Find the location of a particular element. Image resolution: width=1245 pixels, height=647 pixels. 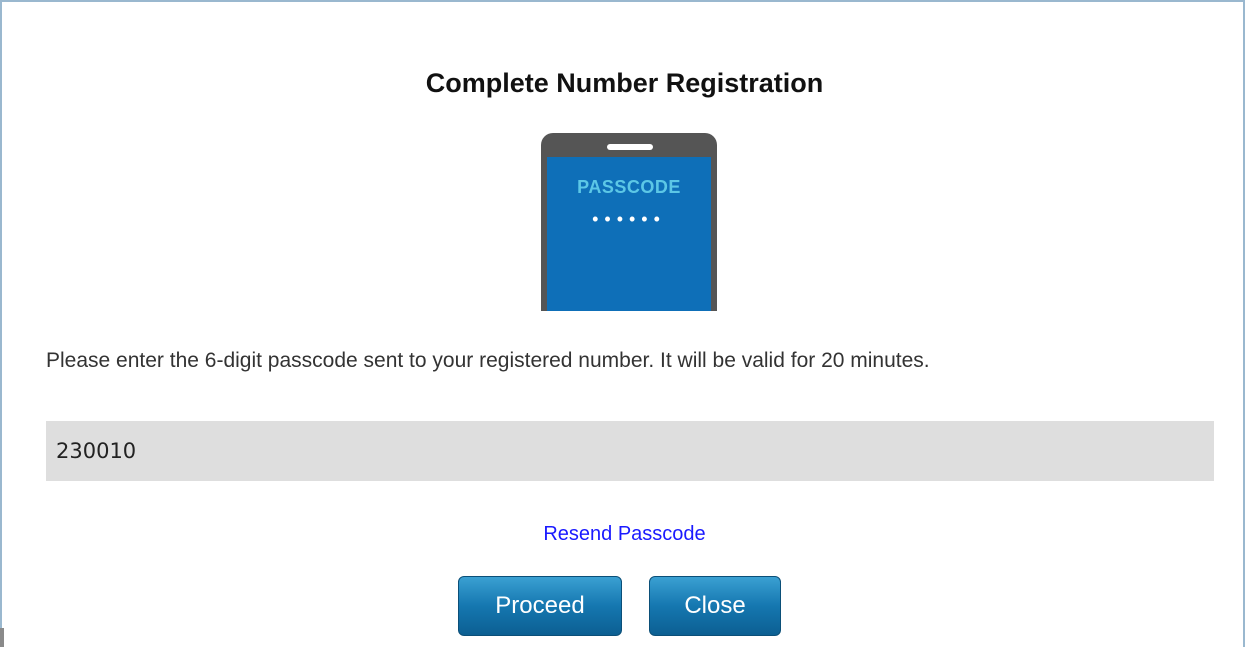

passcode-input is located at coordinates (630, 451).